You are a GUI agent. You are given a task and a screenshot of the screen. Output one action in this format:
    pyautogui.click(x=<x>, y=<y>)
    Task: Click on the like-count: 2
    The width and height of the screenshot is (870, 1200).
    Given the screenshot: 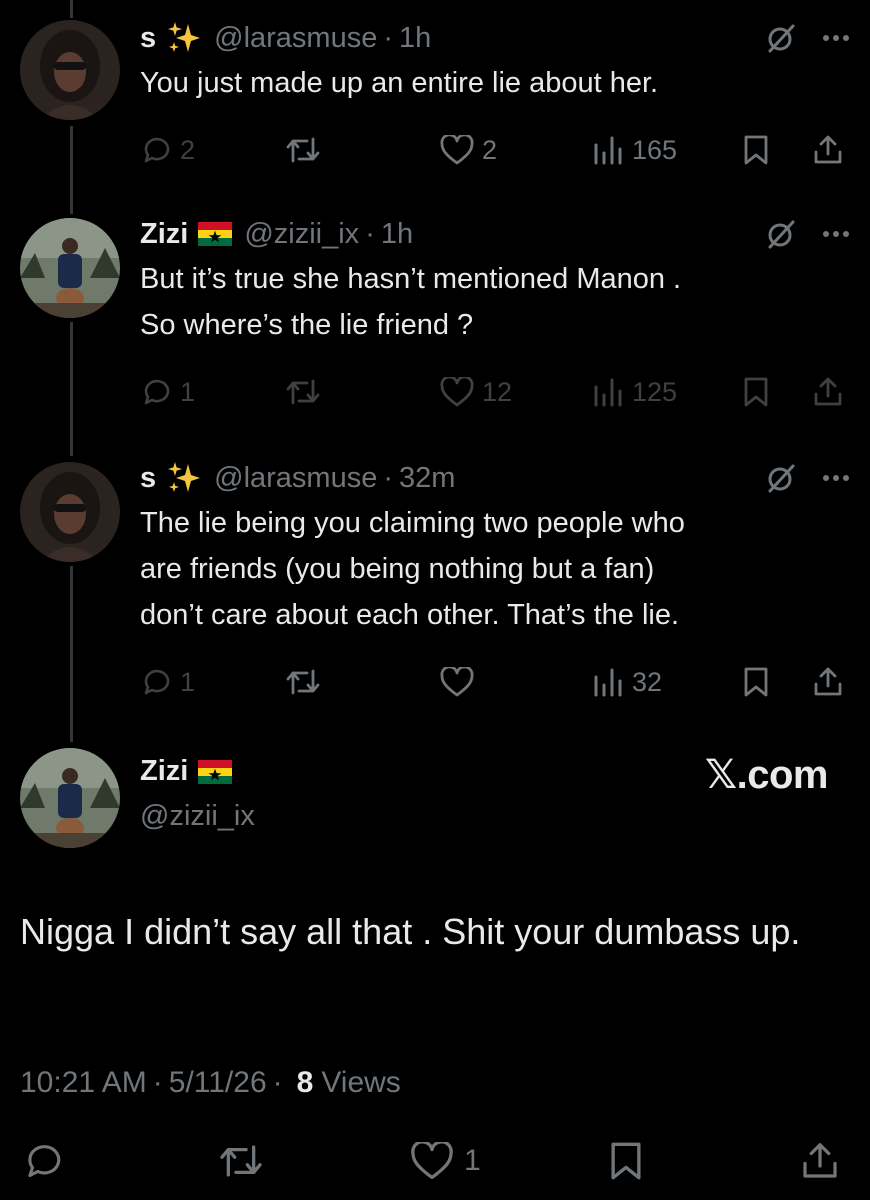 What is the action you would take?
    pyautogui.click(x=490, y=149)
    